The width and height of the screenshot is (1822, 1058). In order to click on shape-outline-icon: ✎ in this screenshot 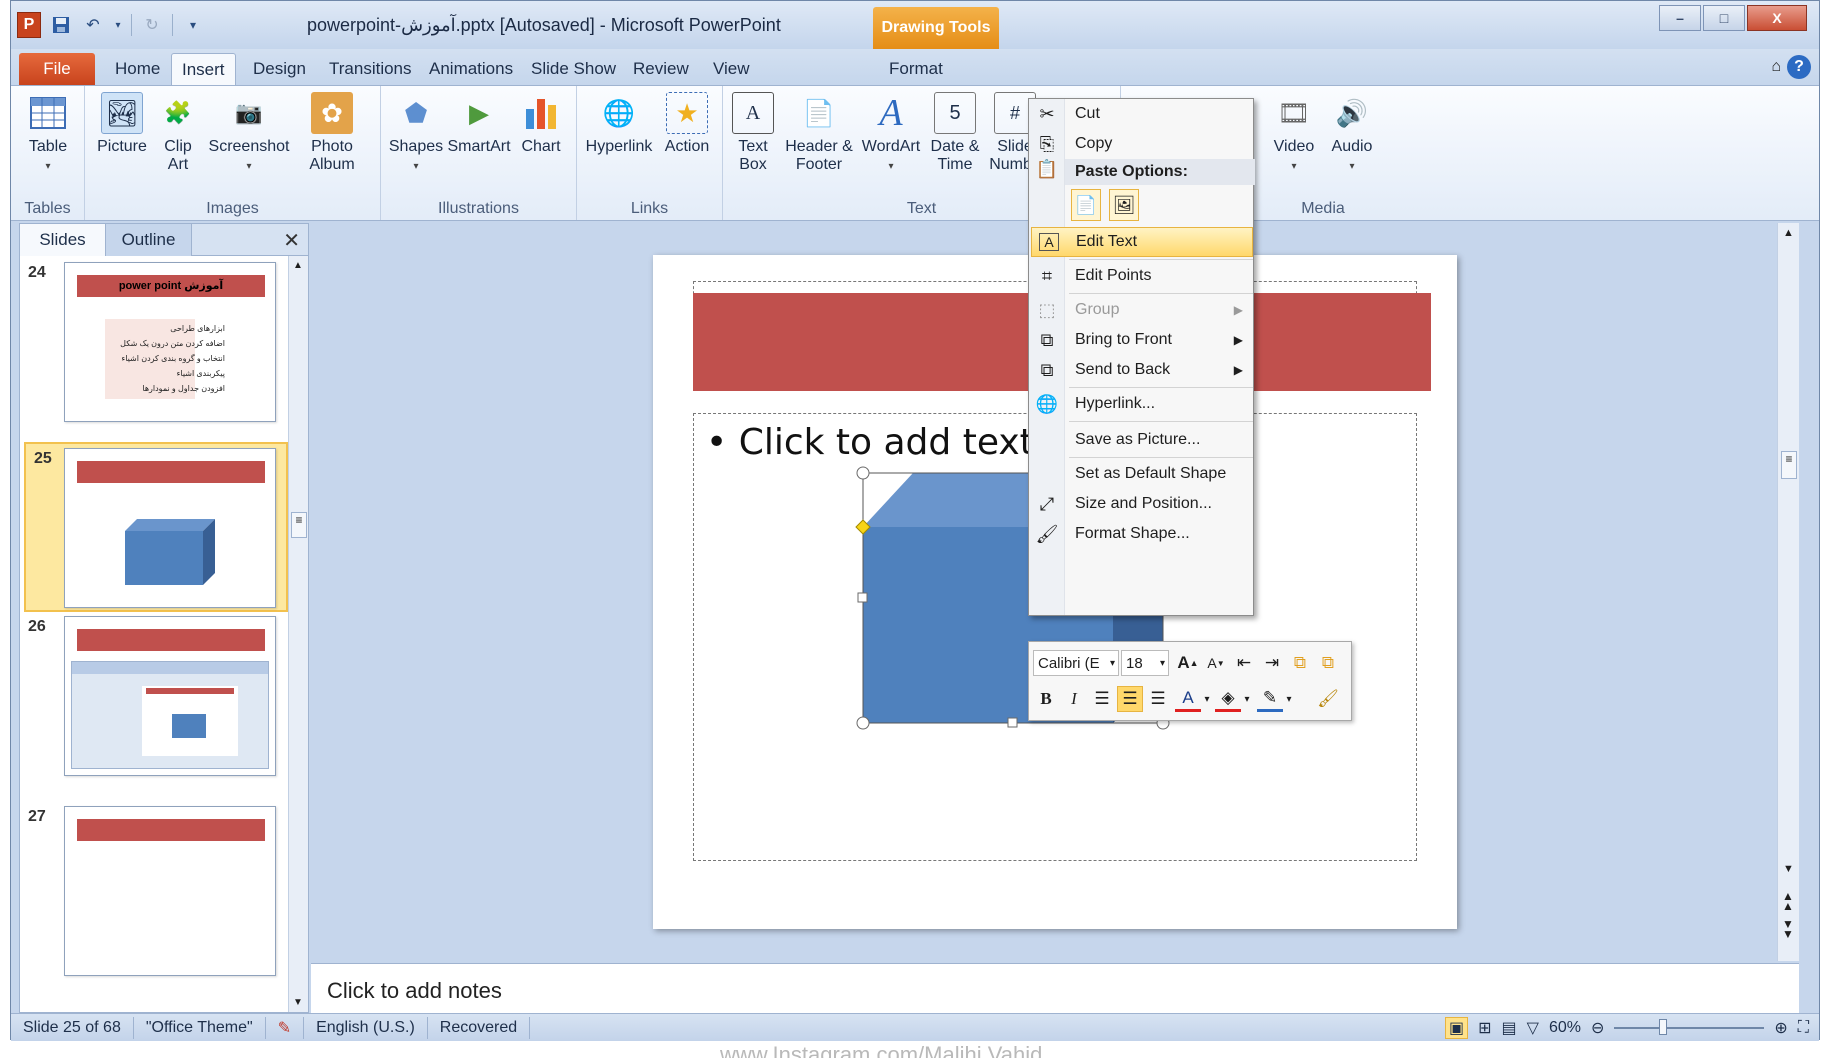, I will do `click(1270, 699)`.